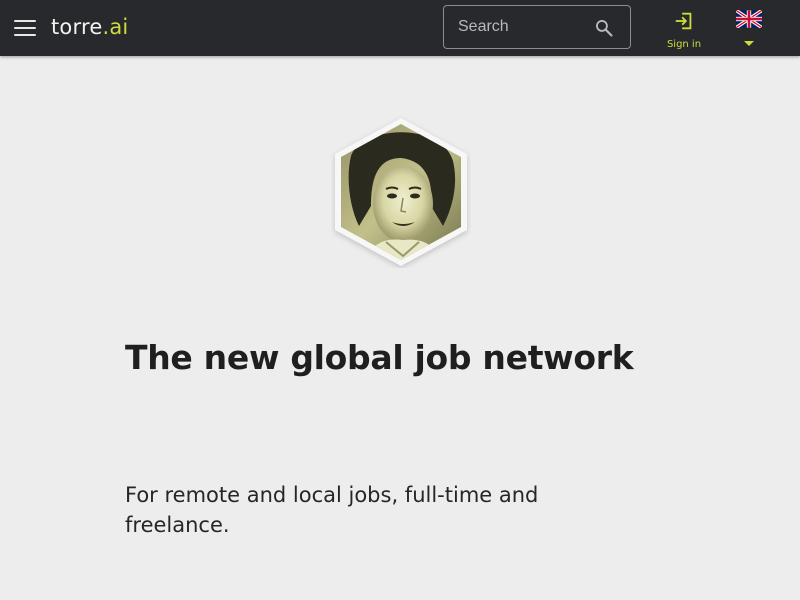 The image size is (800, 600). Describe the element at coordinates (750, 31) in the screenshot. I see `language-selector` at that location.